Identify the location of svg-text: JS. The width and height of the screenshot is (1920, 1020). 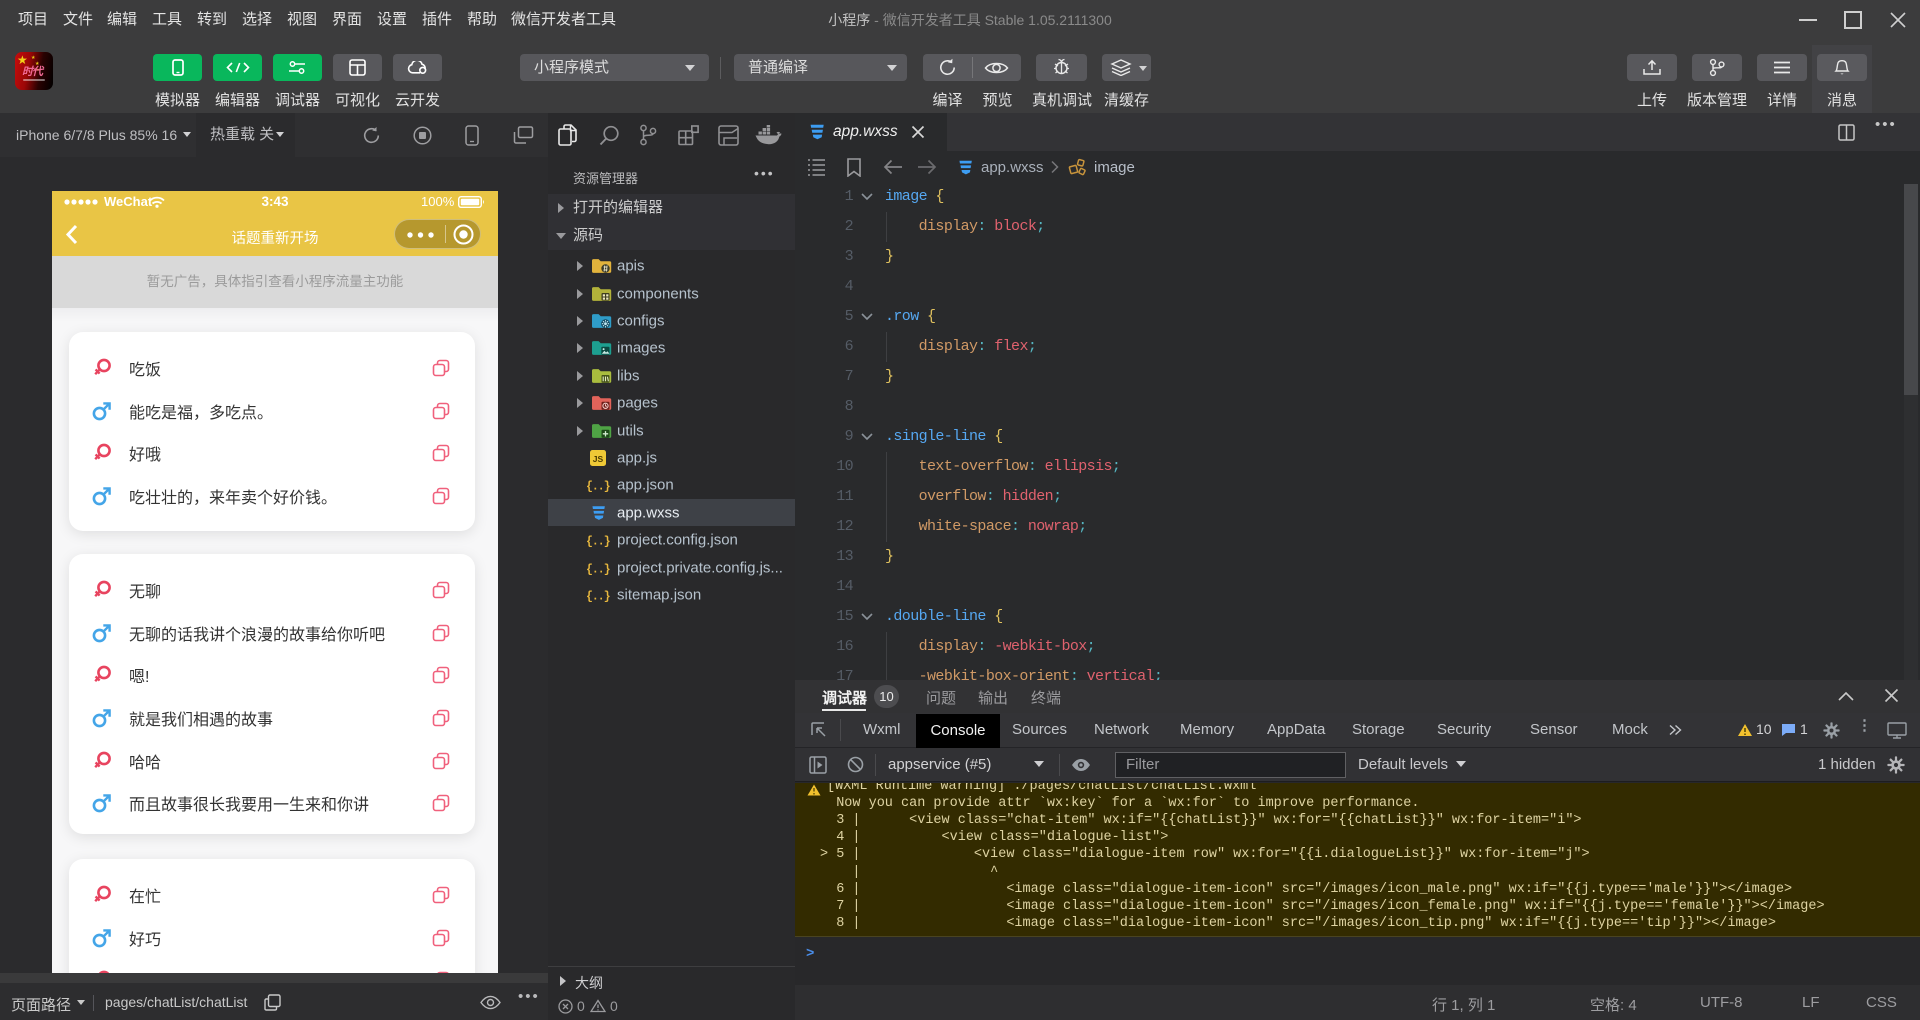
(598, 459).